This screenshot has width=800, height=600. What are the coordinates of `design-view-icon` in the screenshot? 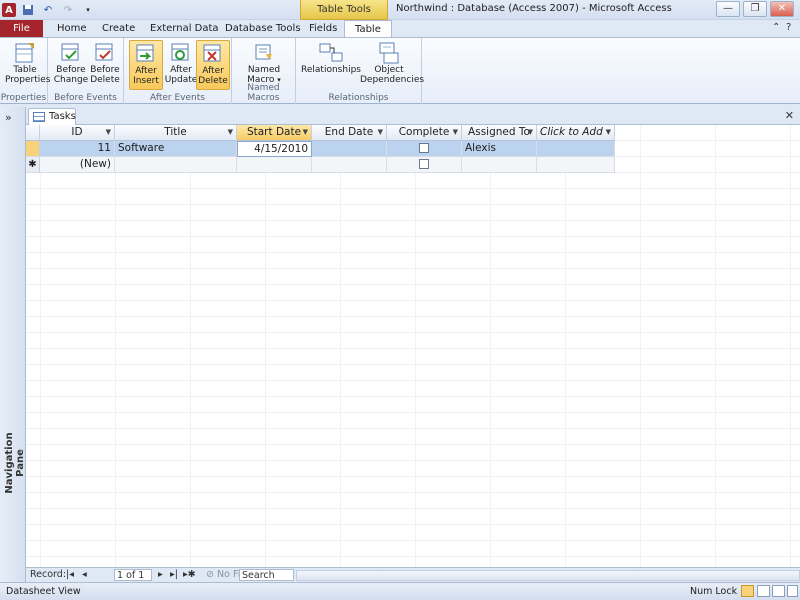 It's located at (792, 591).